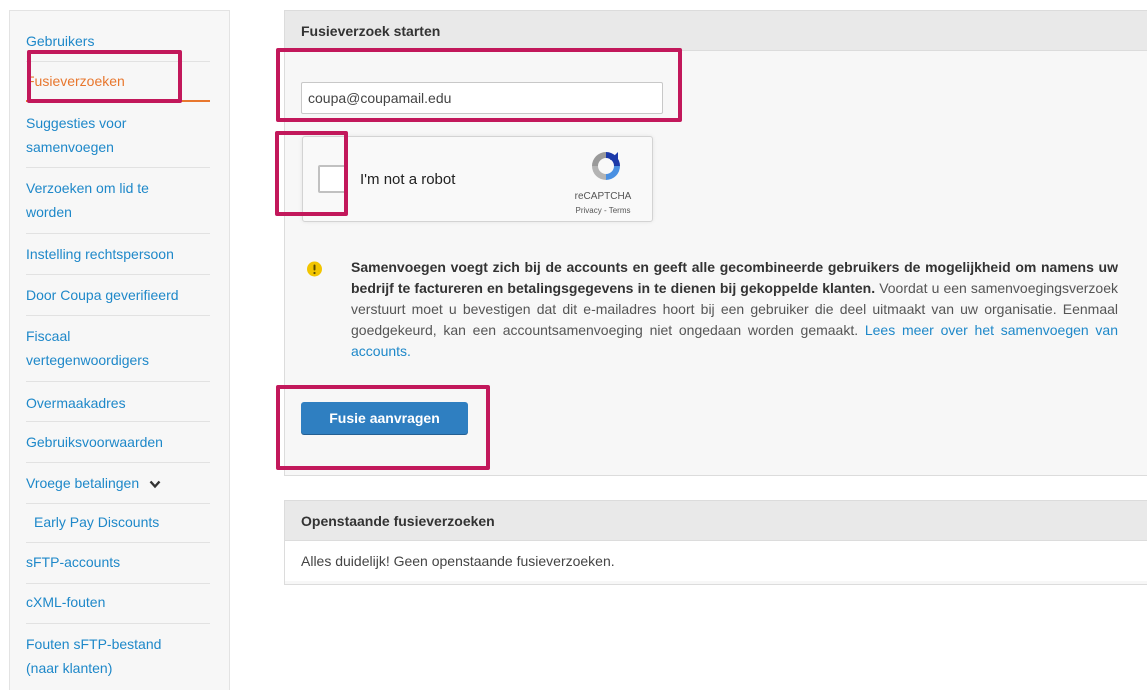  What do you see at coordinates (314, 269) in the screenshot?
I see `warning-icon` at bounding box center [314, 269].